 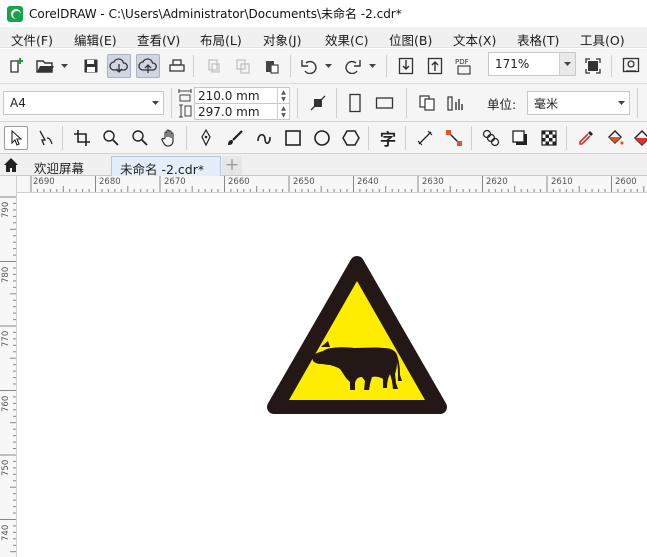 What do you see at coordinates (464, 66) in the screenshot?
I see `publish-pdf-icon: PDF` at bounding box center [464, 66].